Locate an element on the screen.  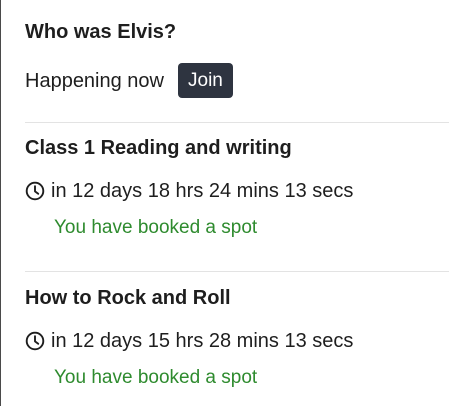
join-button: Join is located at coordinates (205, 80).